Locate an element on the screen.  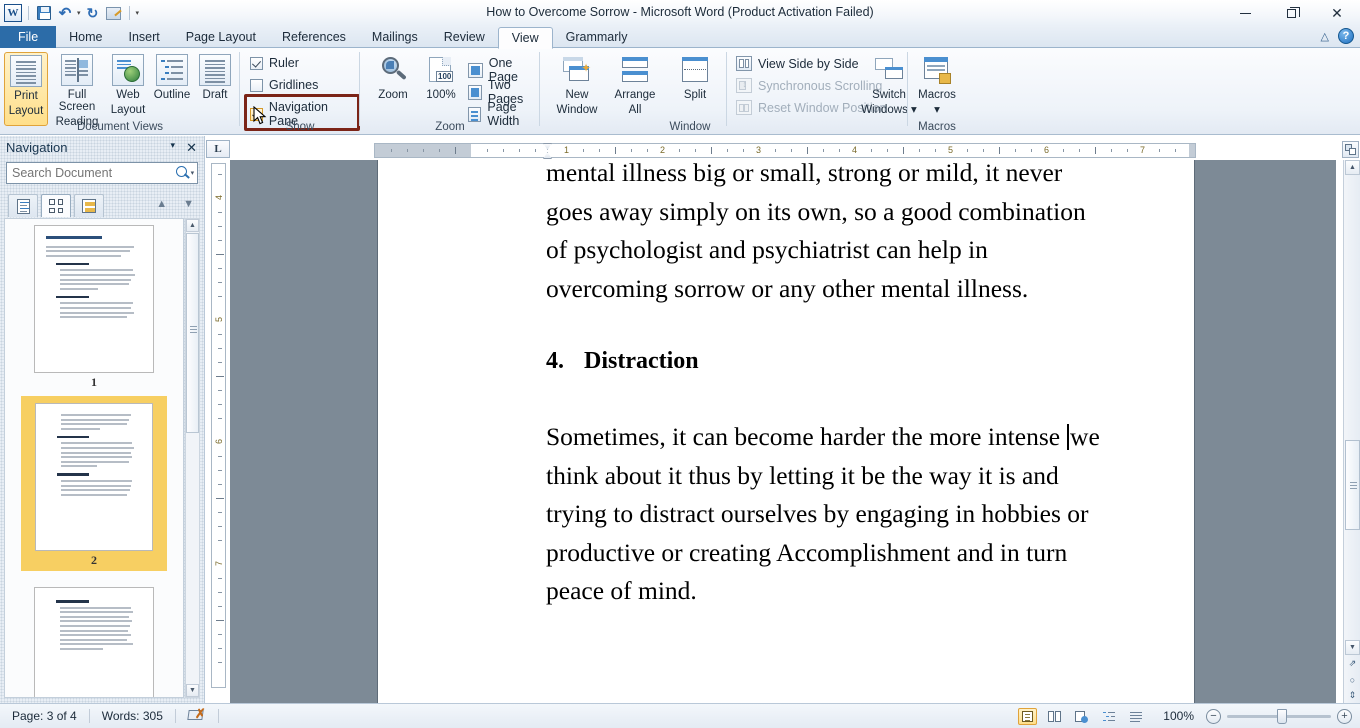
zoom-in-button: + is located at coordinates (1344, 716).